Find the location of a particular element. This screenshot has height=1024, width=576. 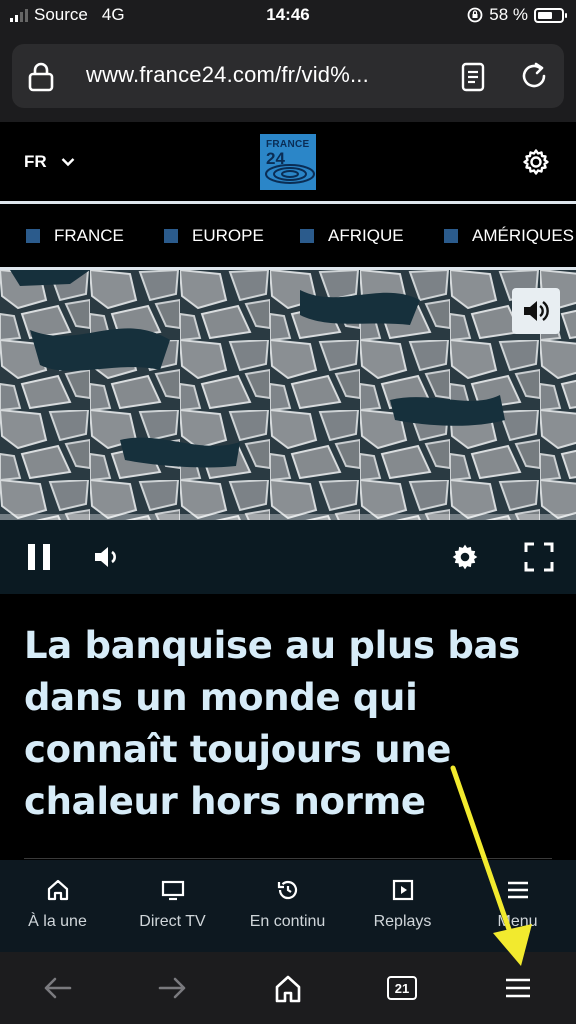

nav-label: Direct TV is located at coordinates (172, 921).